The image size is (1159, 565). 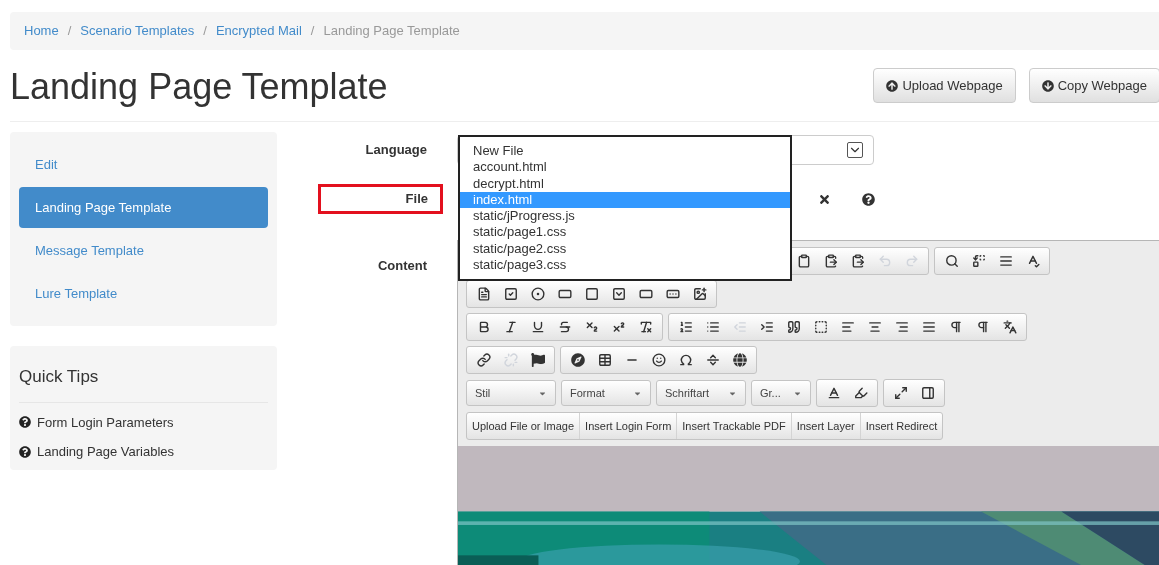 What do you see at coordinates (625, 216) in the screenshot?
I see `dropdown-option: static/jProgress.js` at bounding box center [625, 216].